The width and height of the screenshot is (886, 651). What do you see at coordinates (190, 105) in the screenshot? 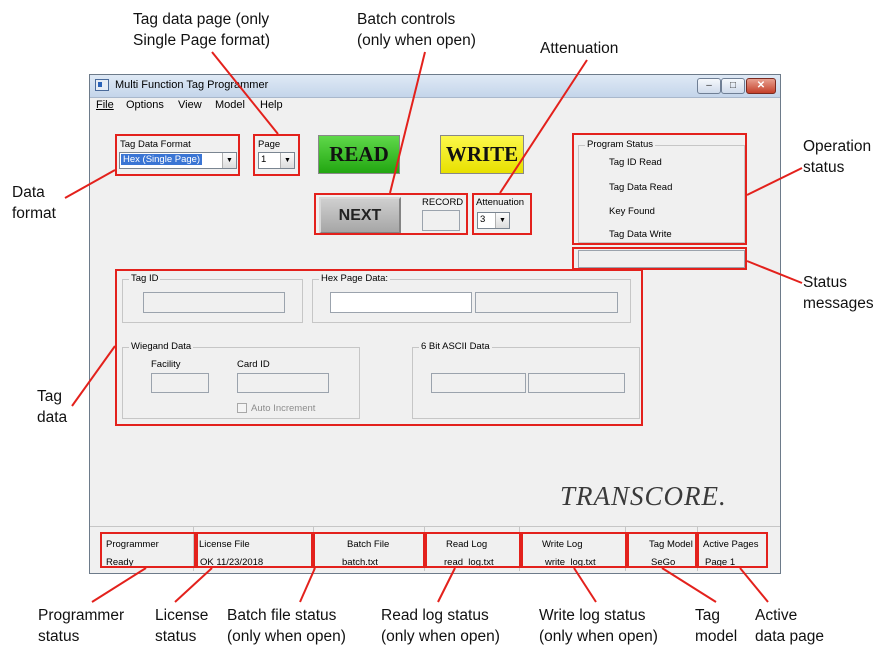
I see `menu-view: View` at bounding box center [190, 105].